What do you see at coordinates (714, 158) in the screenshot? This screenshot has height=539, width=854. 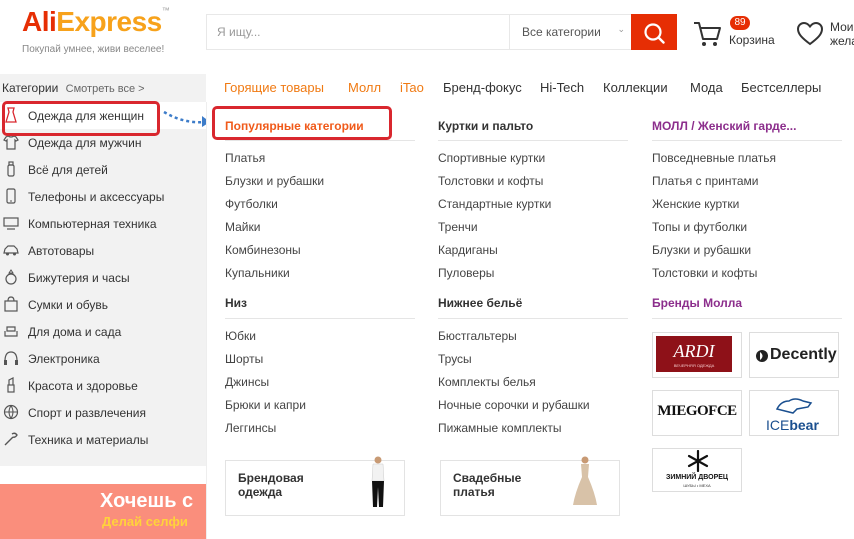 I see `menu-link: Повседневные платья` at bounding box center [714, 158].